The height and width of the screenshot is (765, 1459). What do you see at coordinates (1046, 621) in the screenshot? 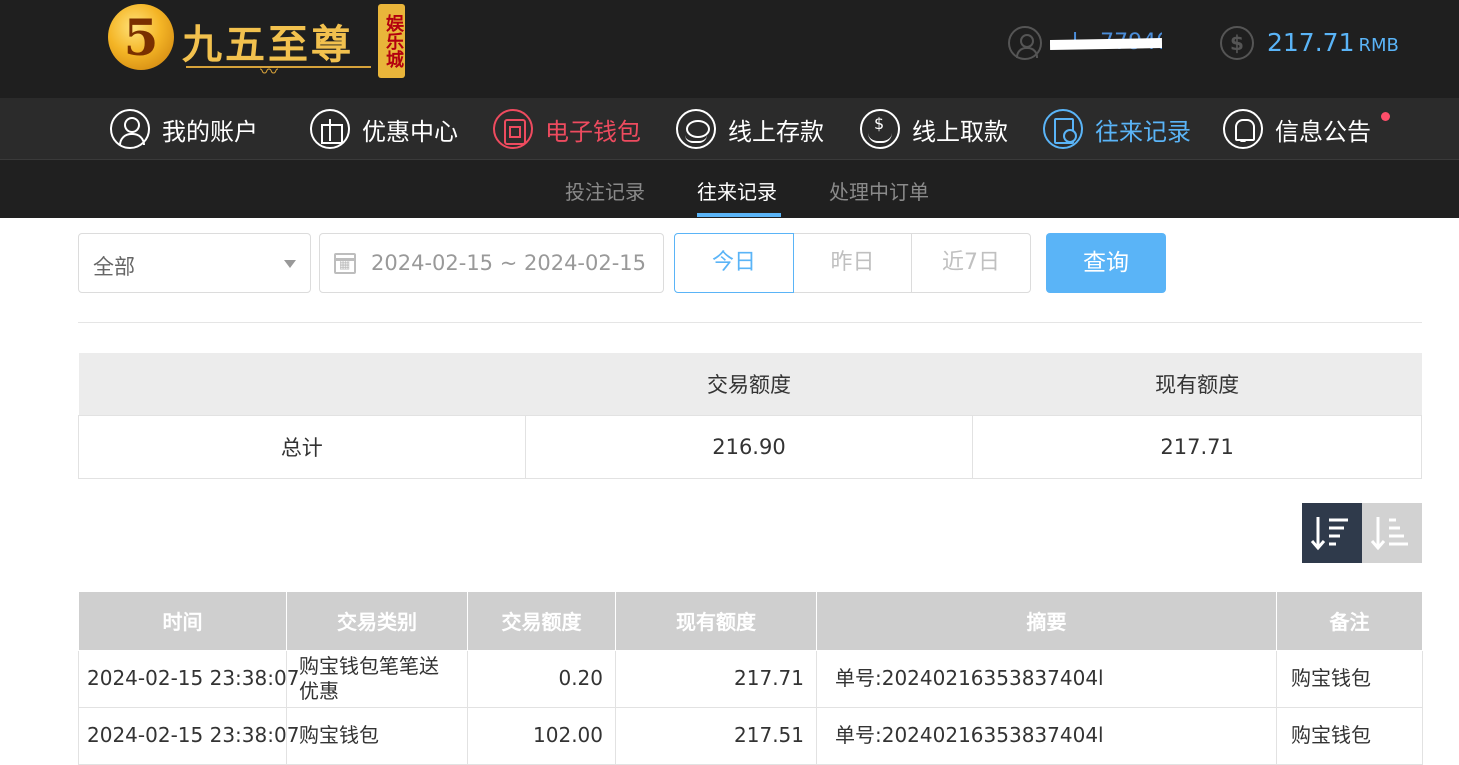
I see `col-header-summary: 摘要` at bounding box center [1046, 621].